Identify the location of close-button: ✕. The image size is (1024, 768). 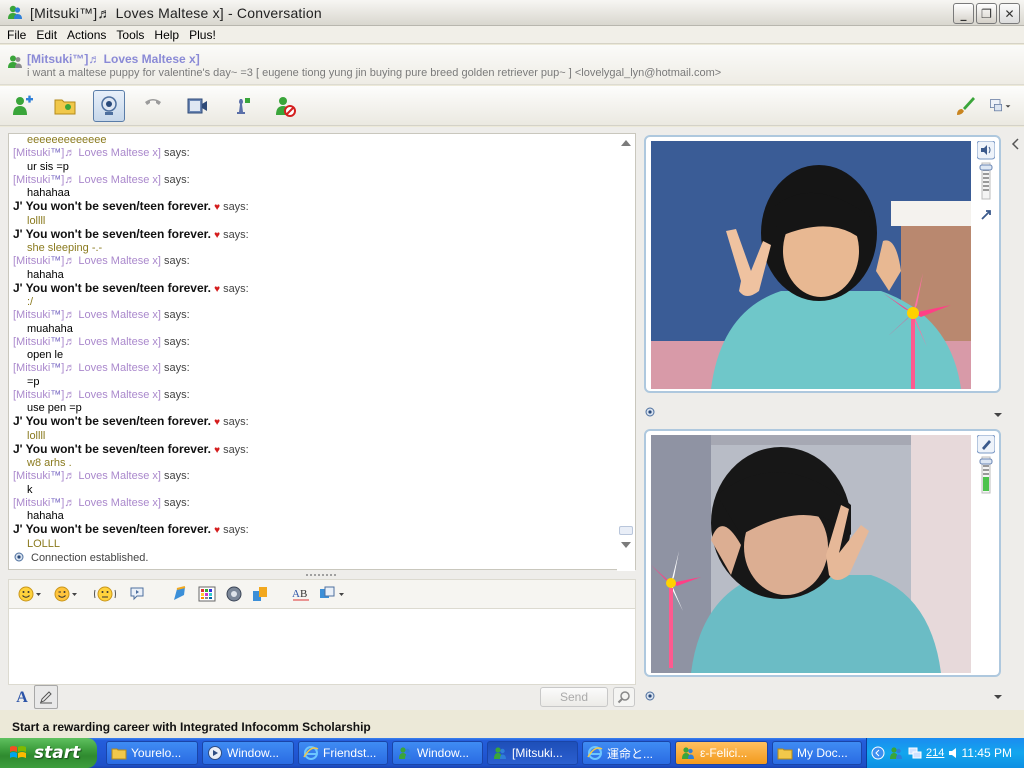
(1009, 13).